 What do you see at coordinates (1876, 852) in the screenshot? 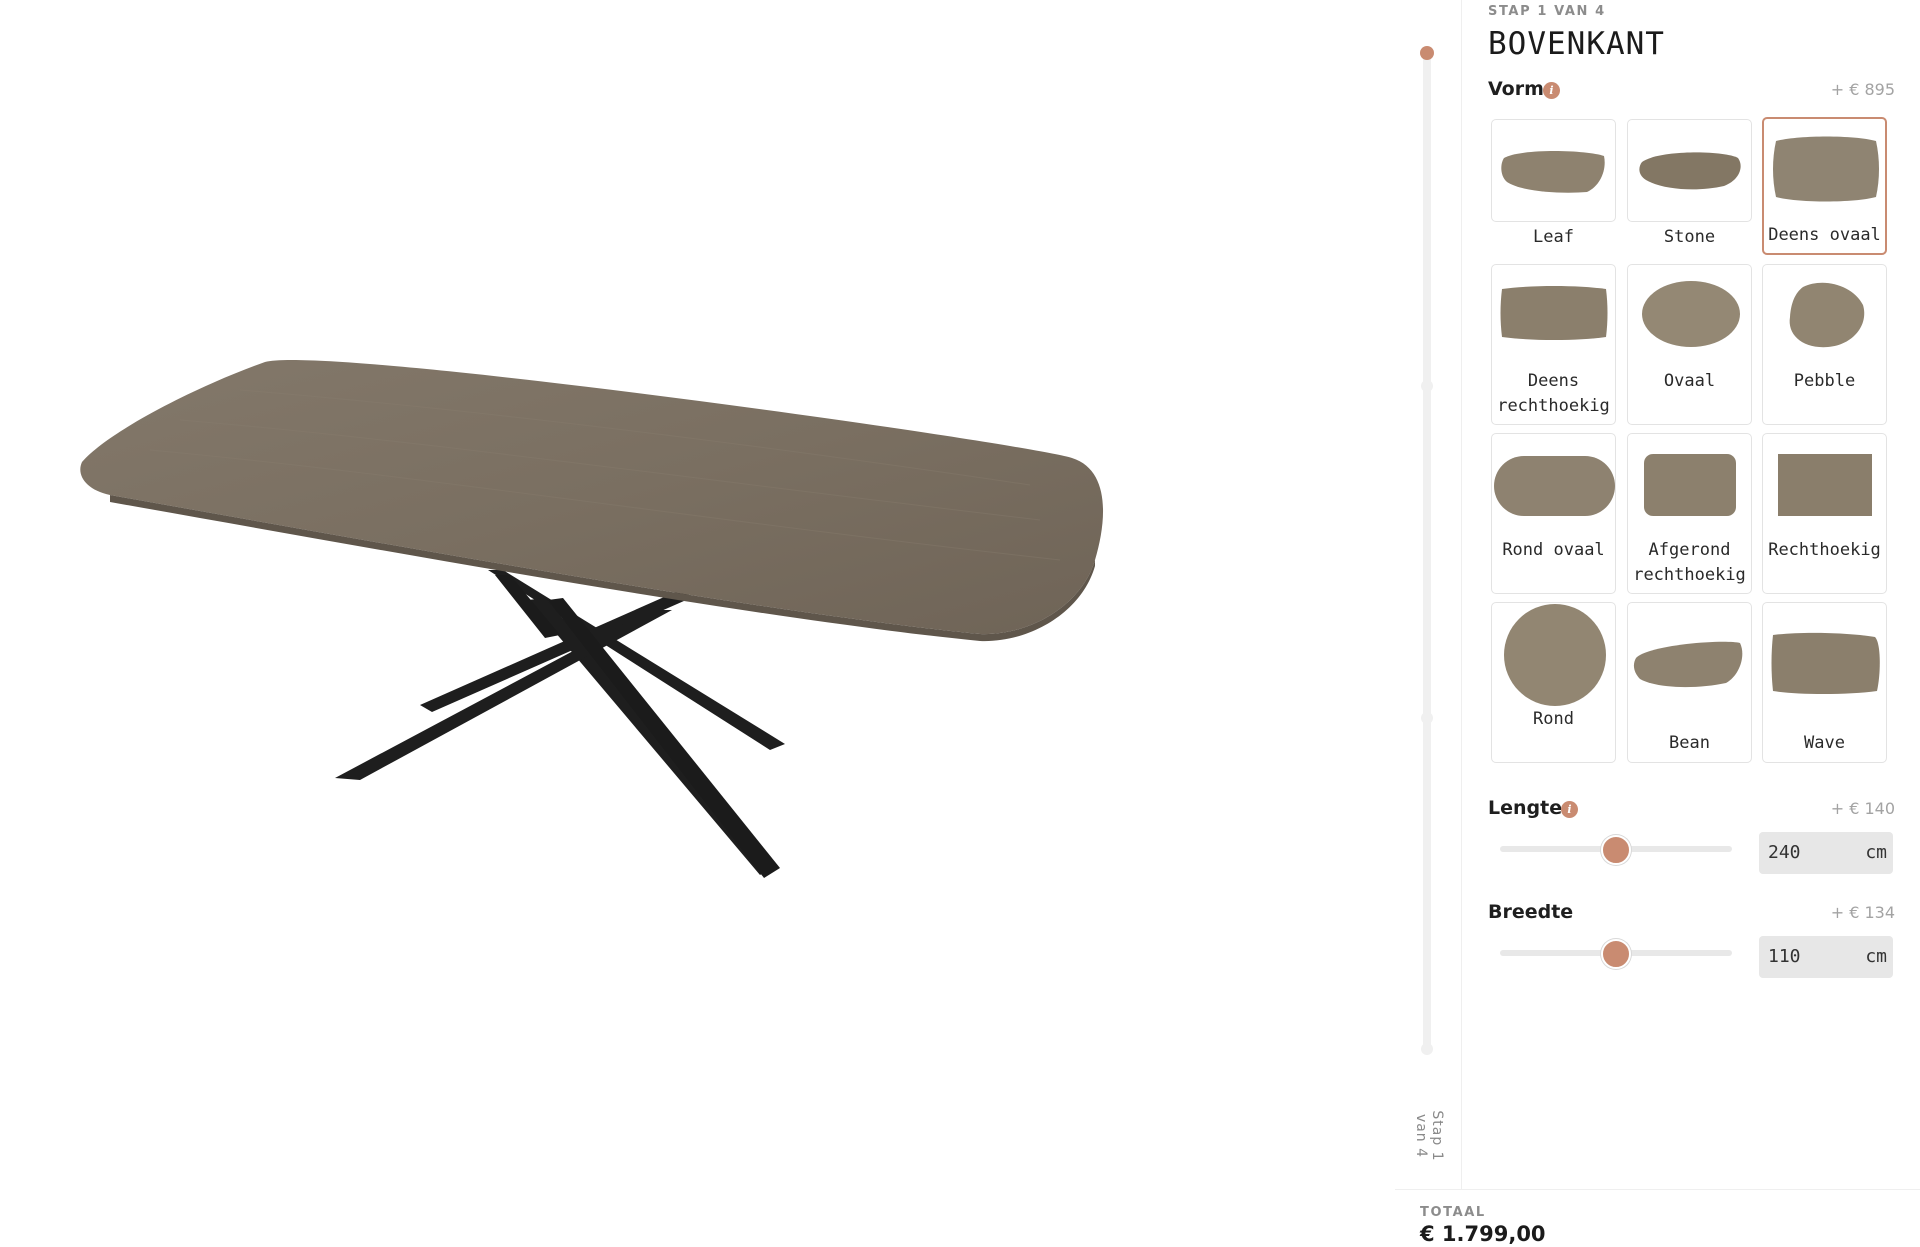
I see `lengte-unit: cm` at bounding box center [1876, 852].